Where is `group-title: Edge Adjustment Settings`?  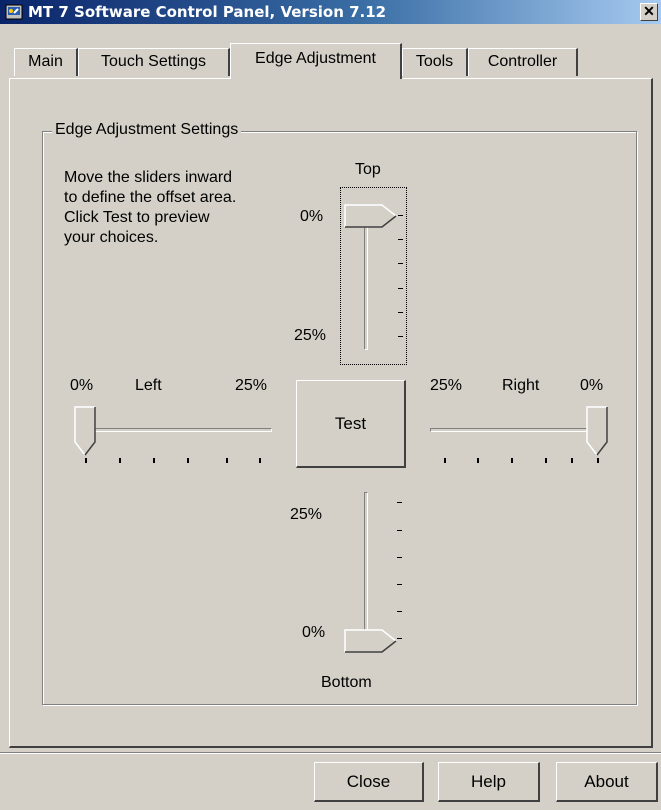
group-title: Edge Adjustment Settings is located at coordinates (147, 130).